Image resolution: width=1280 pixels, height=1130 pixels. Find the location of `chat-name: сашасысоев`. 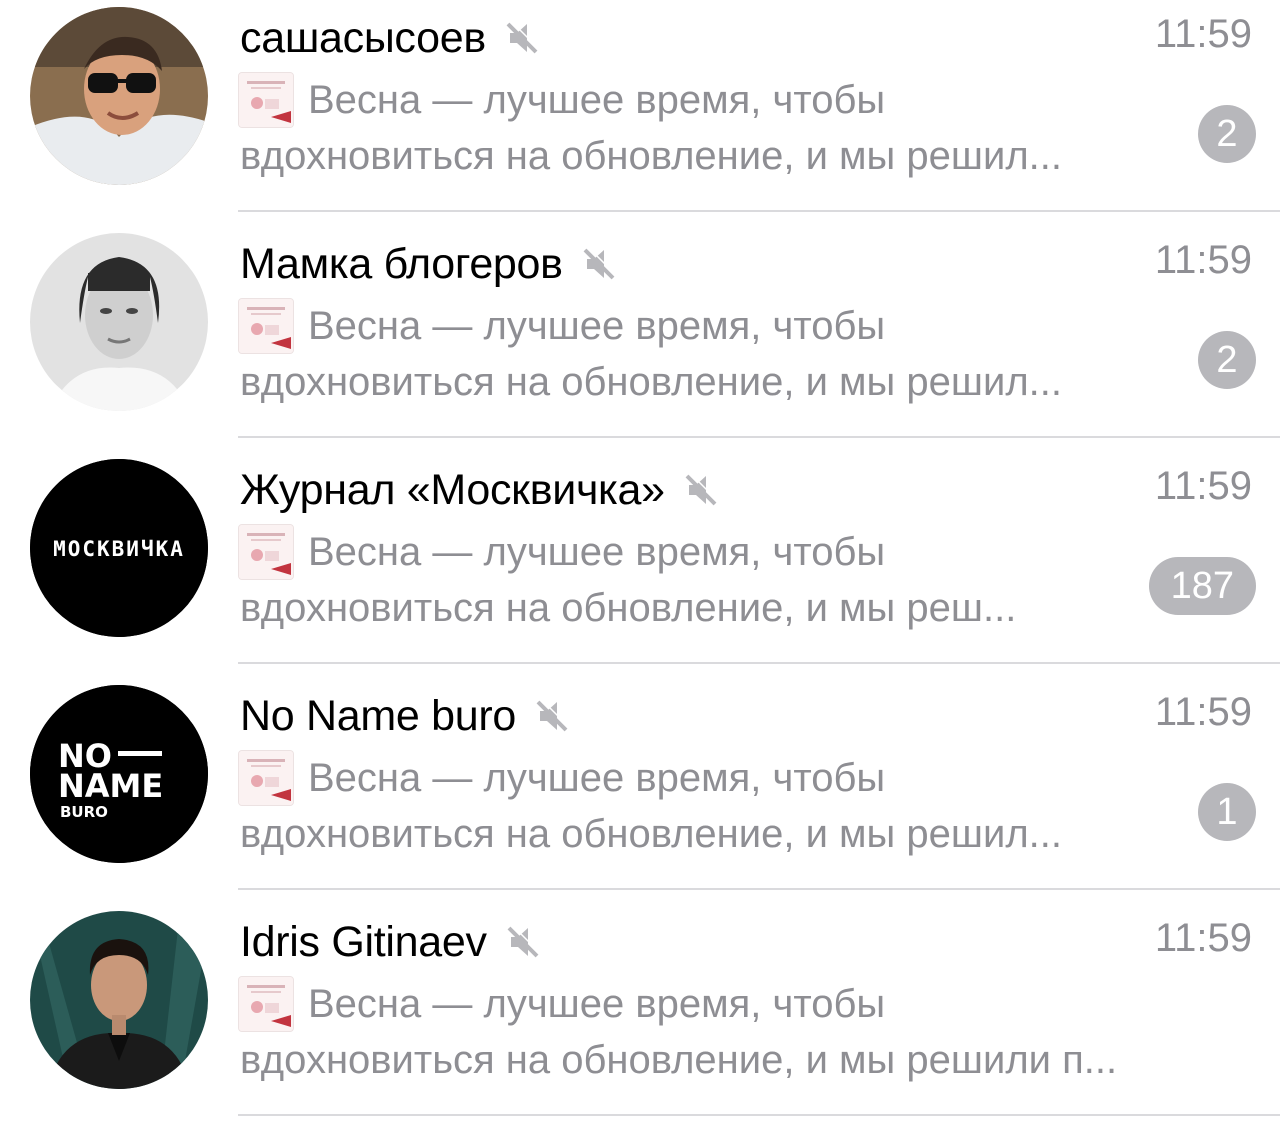

chat-name: сашасысоев is located at coordinates (363, 37).